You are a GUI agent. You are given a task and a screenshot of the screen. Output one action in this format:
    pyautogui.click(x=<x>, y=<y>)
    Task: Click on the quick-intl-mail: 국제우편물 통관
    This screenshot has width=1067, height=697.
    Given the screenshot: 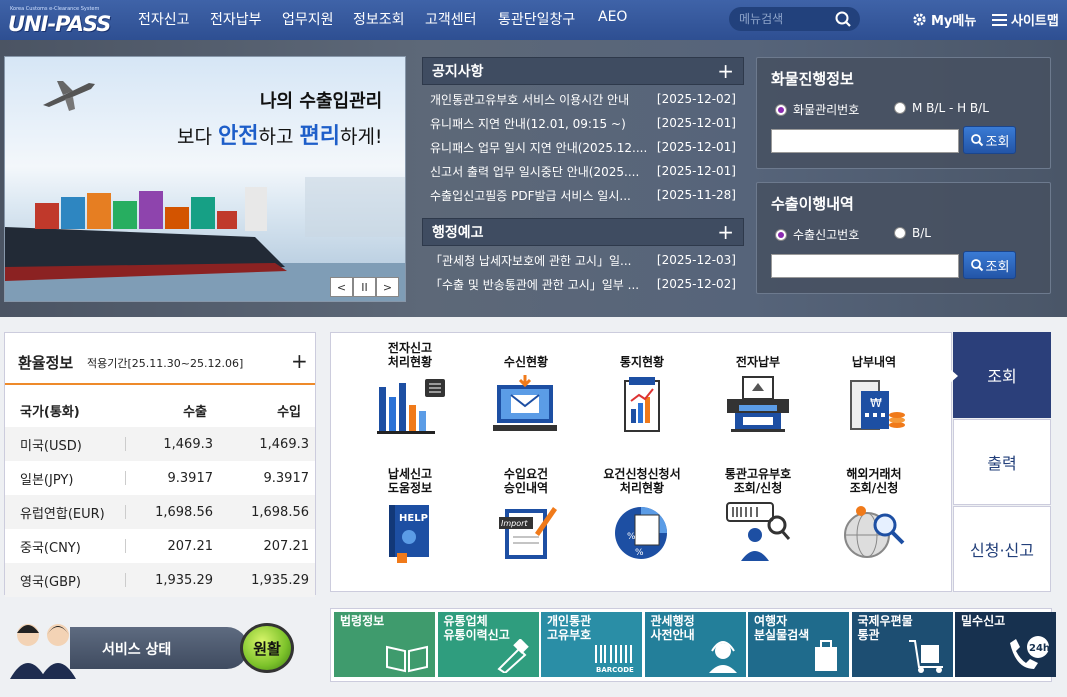 What is the action you would take?
    pyautogui.click(x=902, y=644)
    